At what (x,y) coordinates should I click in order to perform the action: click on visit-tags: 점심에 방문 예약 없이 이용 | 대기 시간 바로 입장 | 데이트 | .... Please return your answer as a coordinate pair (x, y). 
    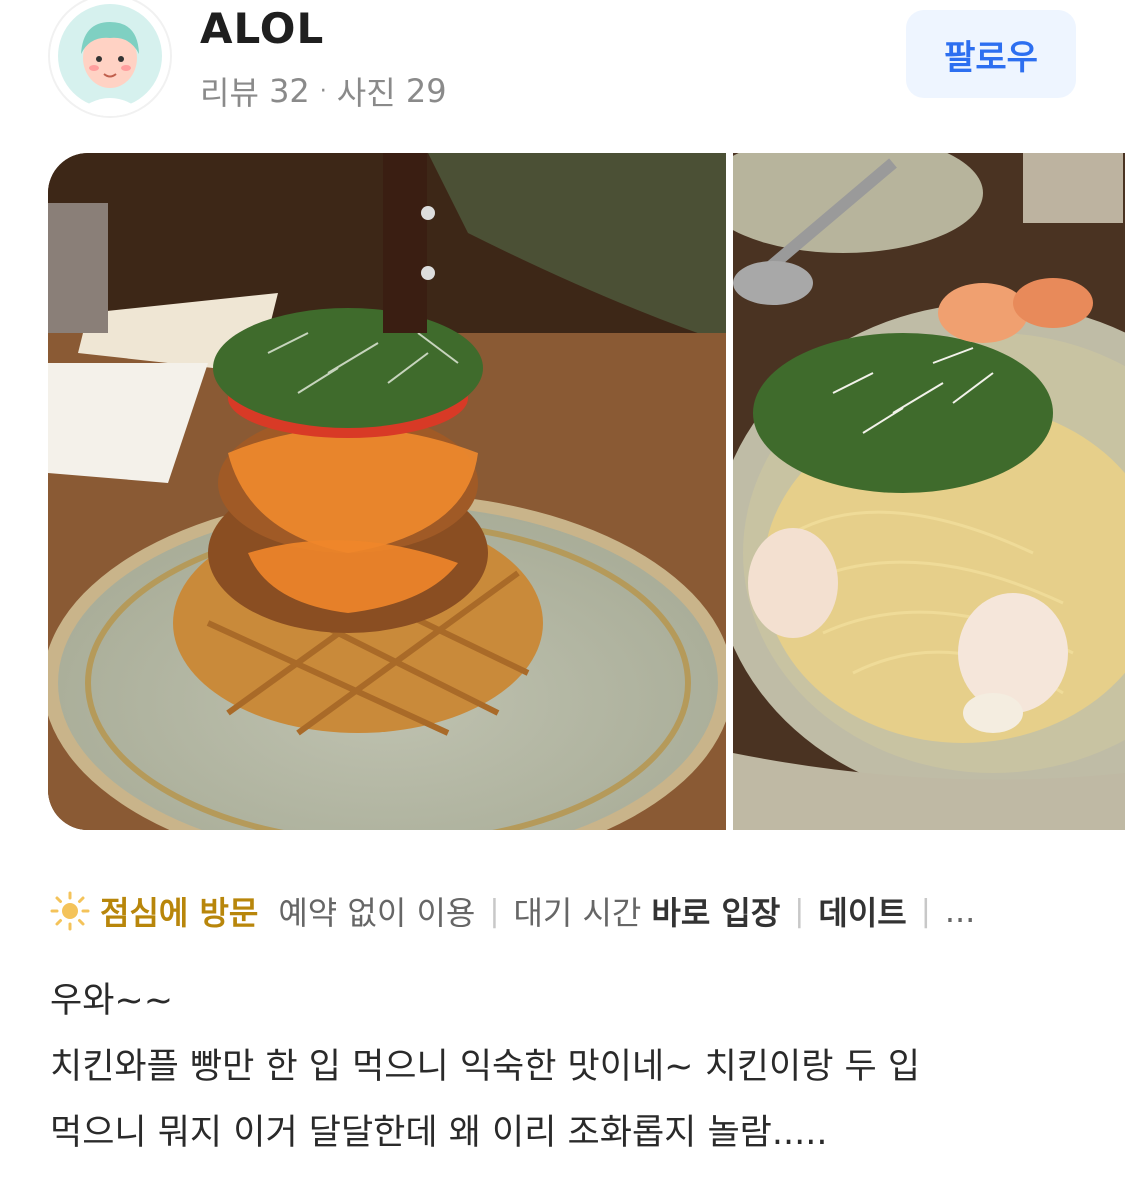
    Looking at the image, I should click on (512, 911).